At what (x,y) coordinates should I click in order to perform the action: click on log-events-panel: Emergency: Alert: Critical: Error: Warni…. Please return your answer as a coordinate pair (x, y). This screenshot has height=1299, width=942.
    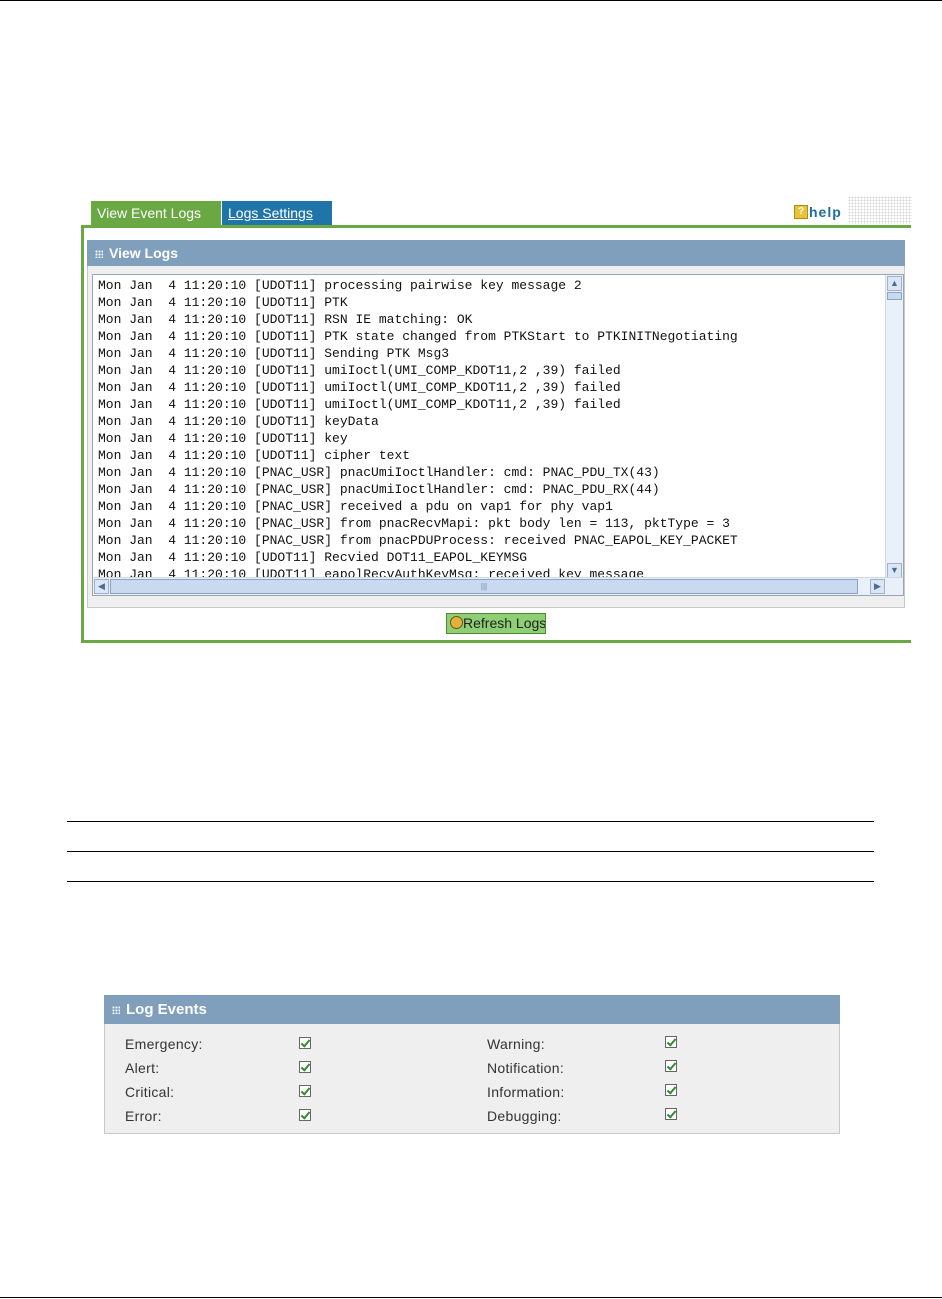
    Looking at the image, I should click on (472, 1079).